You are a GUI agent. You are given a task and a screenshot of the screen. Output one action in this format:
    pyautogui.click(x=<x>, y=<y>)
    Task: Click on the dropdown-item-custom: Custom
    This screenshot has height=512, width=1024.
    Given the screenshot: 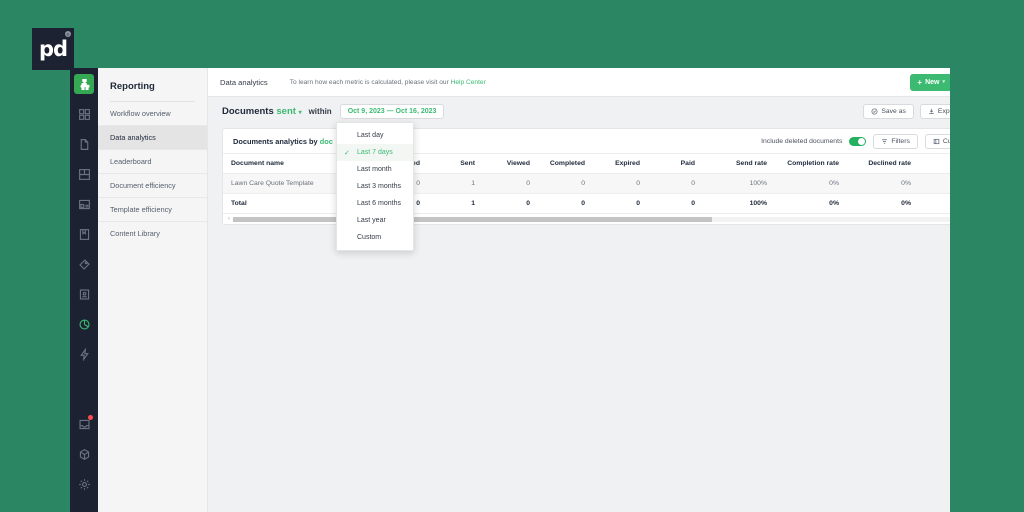 What is the action you would take?
    pyautogui.click(x=375, y=237)
    